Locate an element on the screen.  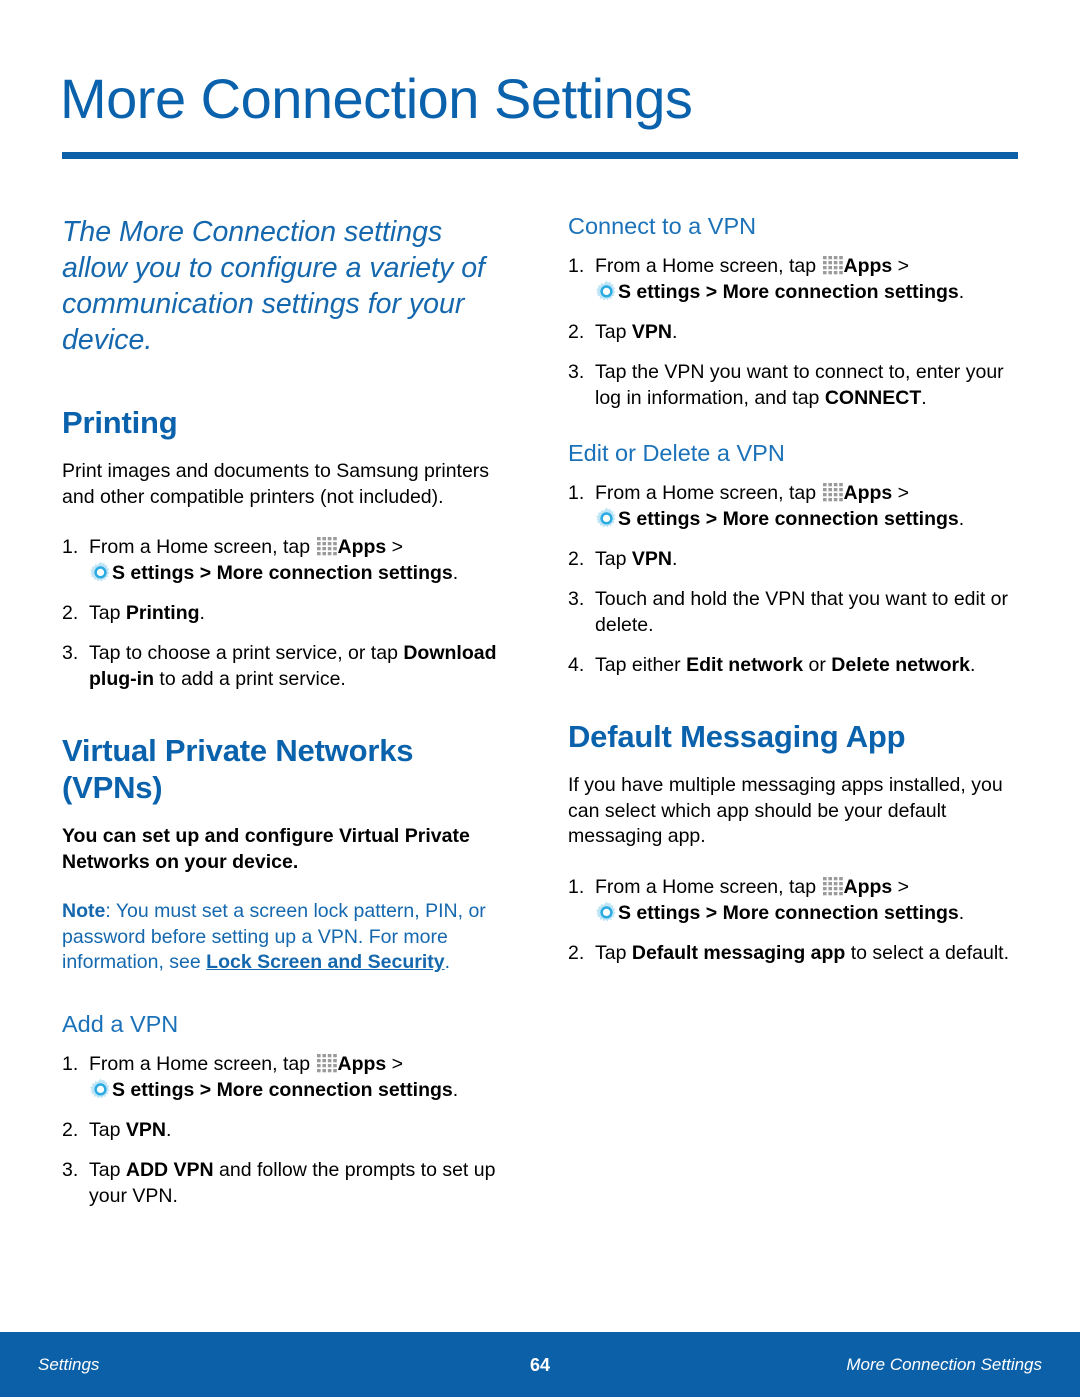
step-text-pre: Tap to choose a print service, or tap is located at coordinates (246, 653).